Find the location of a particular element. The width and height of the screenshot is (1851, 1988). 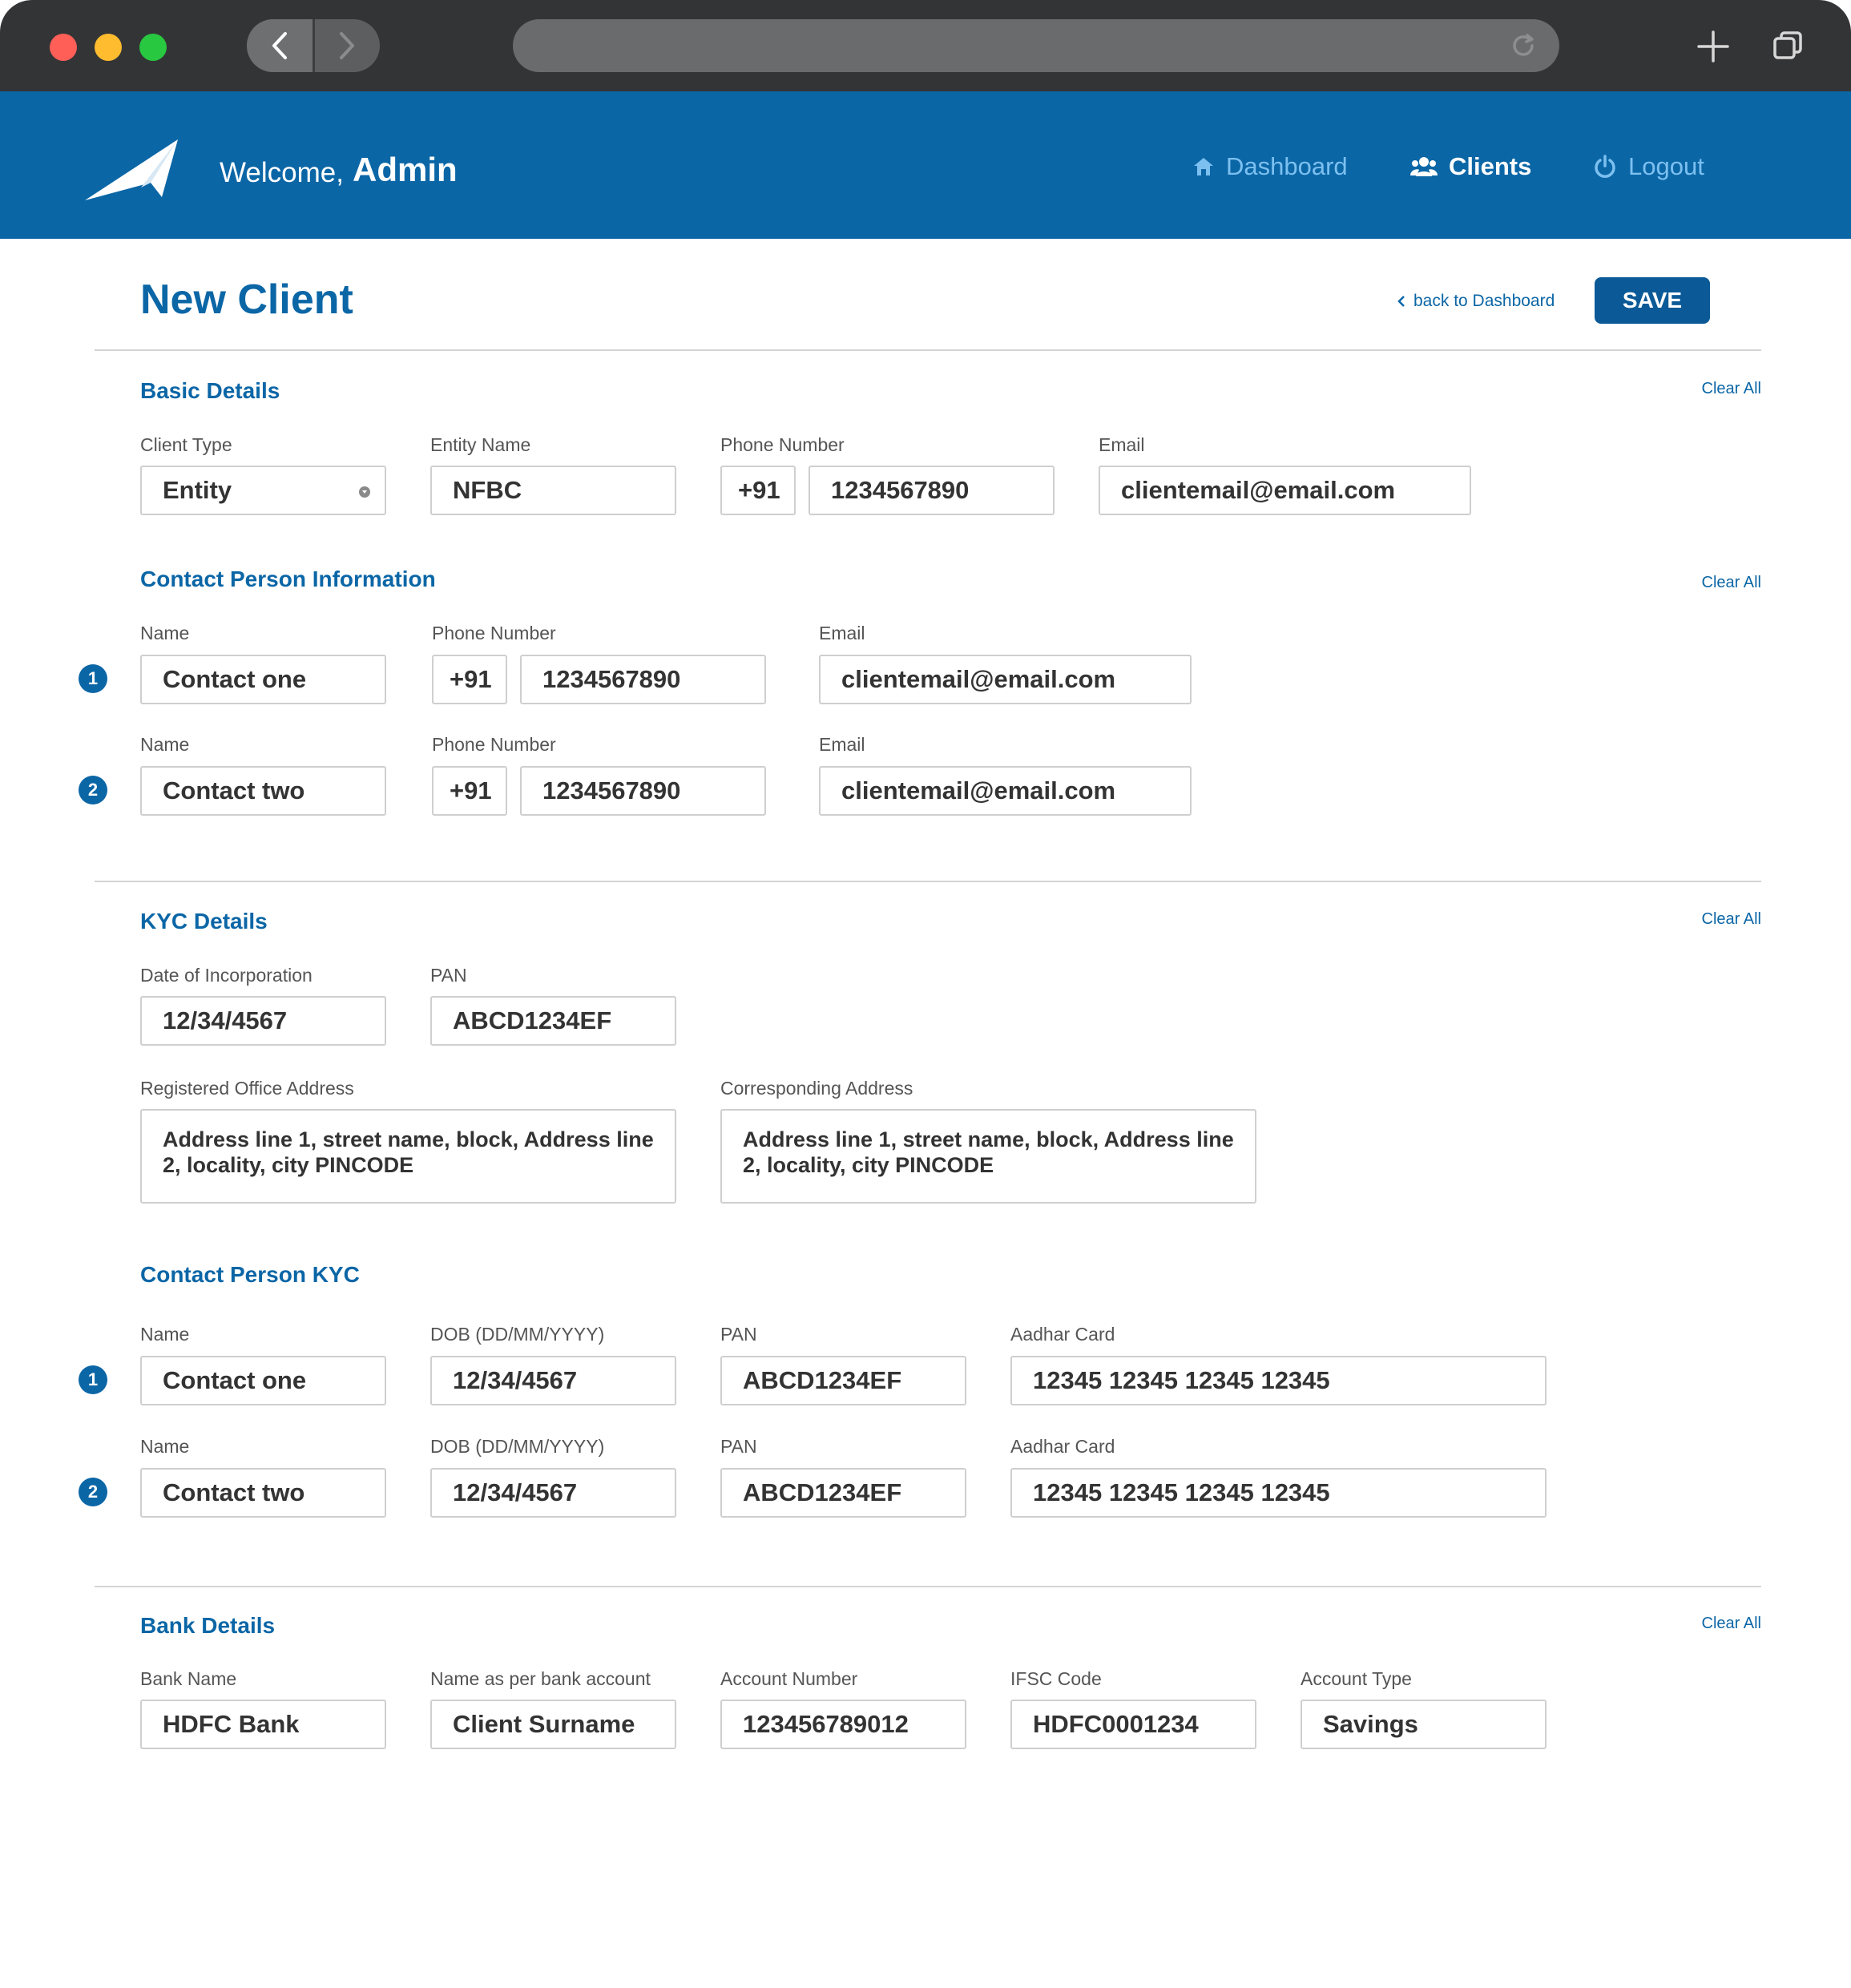

user-name: Admin is located at coordinates (405, 169).